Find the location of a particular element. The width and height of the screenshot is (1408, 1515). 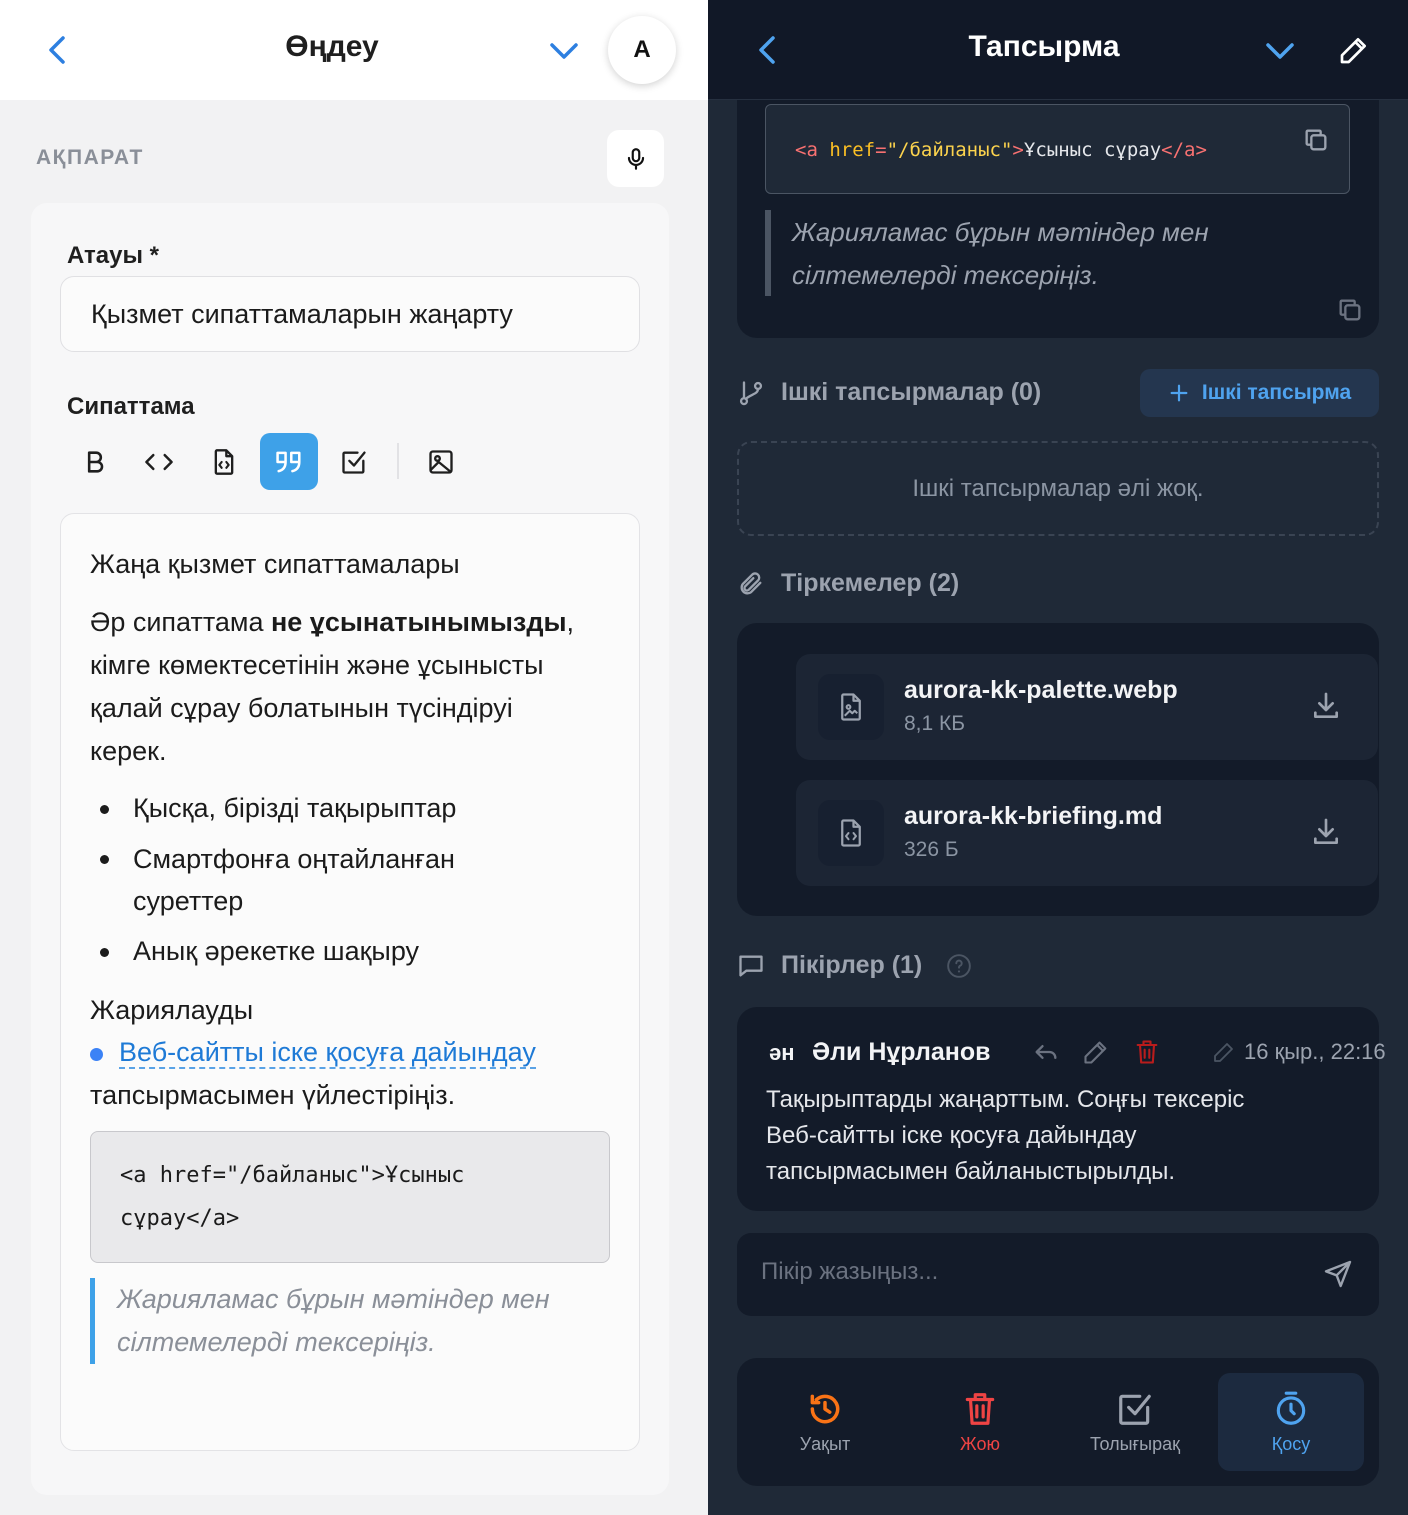

code-punct: = is located at coordinates (881, 150).